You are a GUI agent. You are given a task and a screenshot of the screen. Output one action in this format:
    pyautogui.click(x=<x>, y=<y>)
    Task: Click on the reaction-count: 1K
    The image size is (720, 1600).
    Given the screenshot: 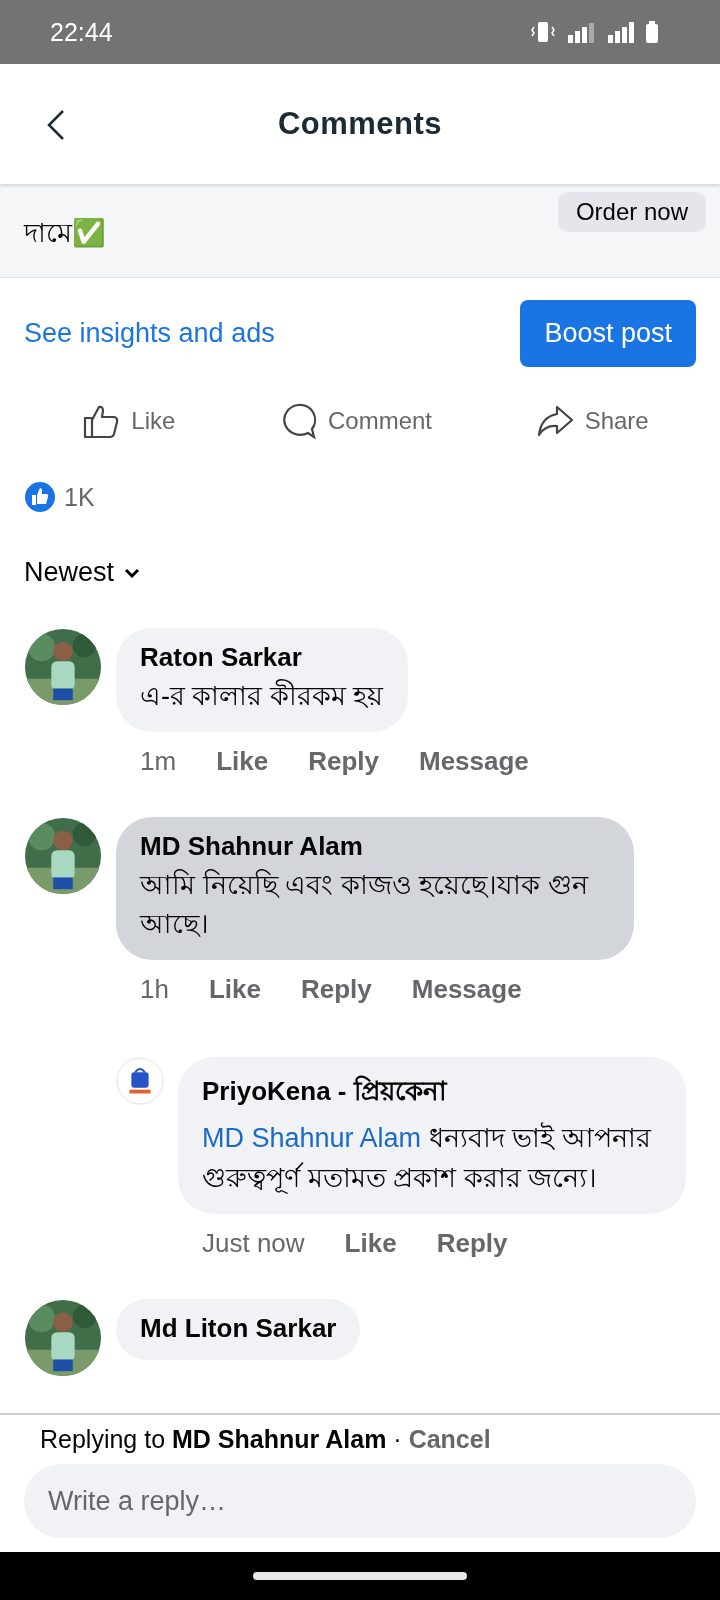 What is the action you would take?
    pyautogui.click(x=79, y=497)
    